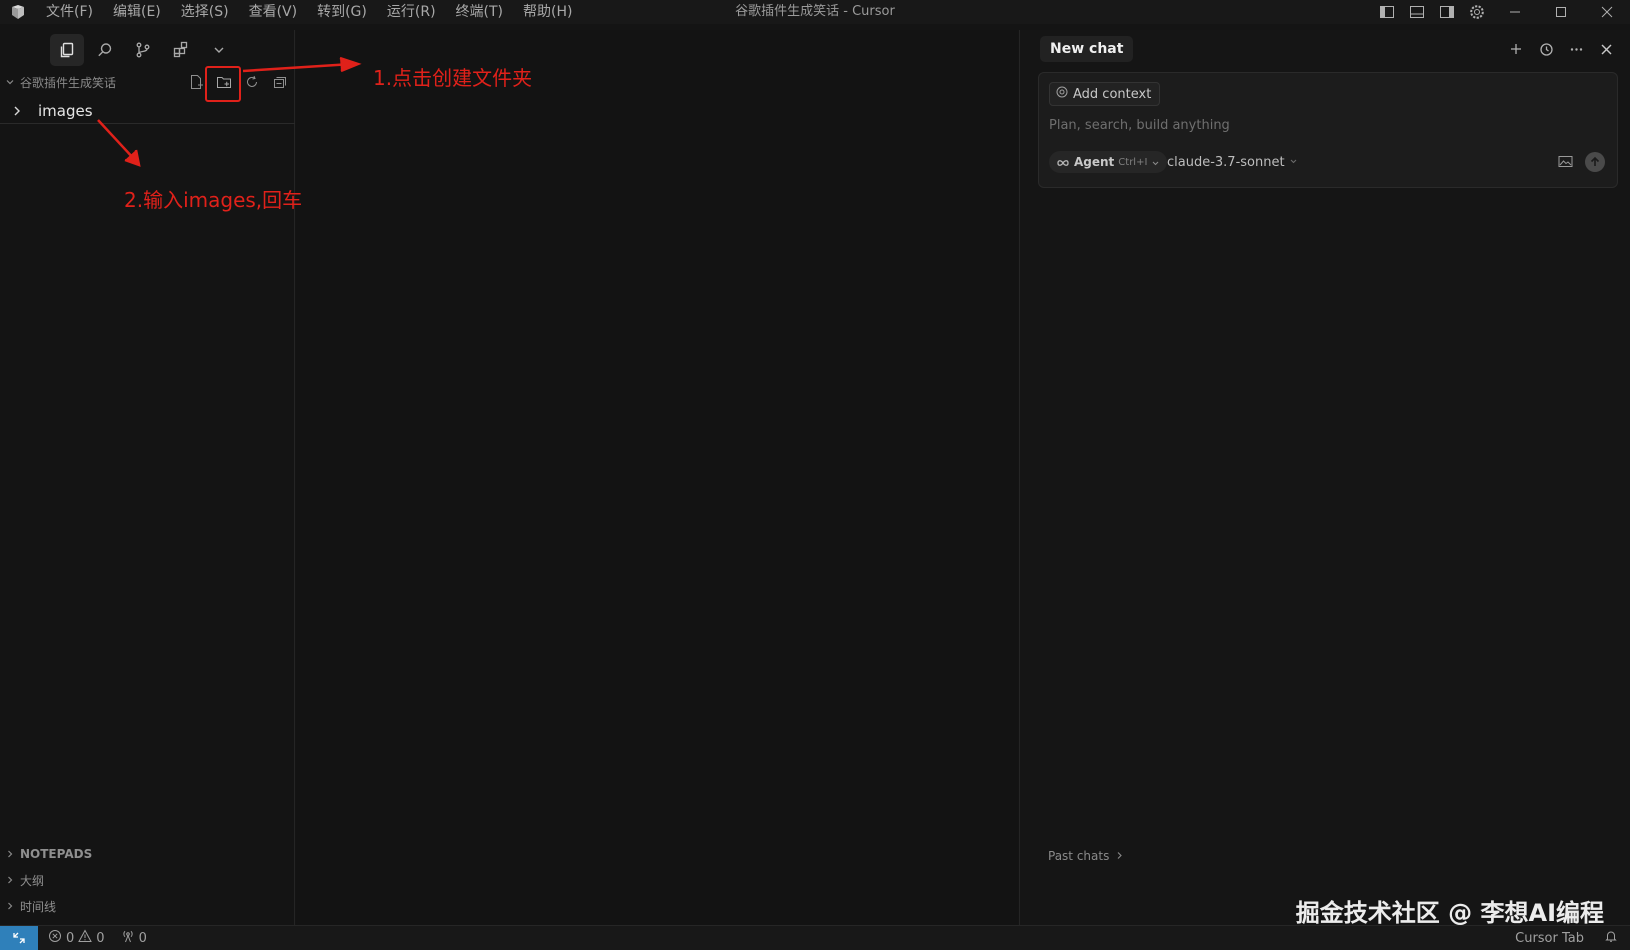  Describe the element at coordinates (1561, 49) in the screenshot. I see `chat-header-actions` at that location.